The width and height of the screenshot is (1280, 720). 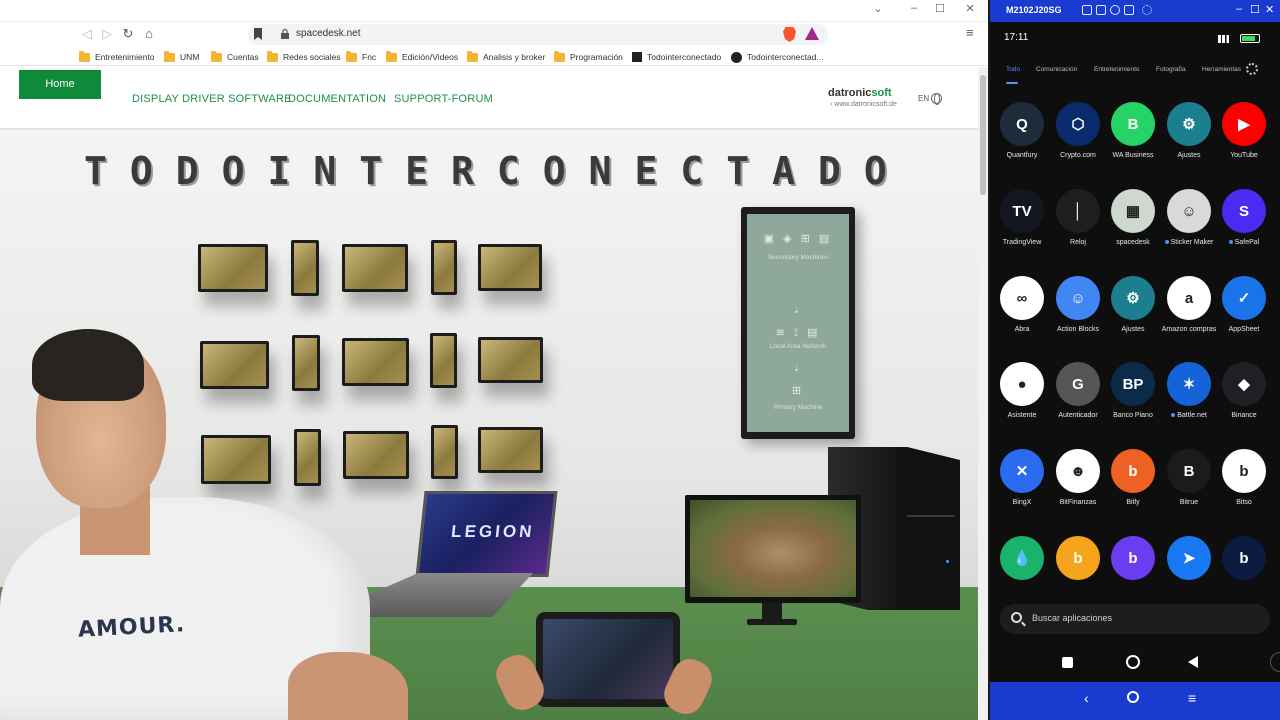 What do you see at coordinates (1185, 402) in the screenshot?
I see `app-icon-battle-net: ✶ Battle.net` at bounding box center [1185, 402].